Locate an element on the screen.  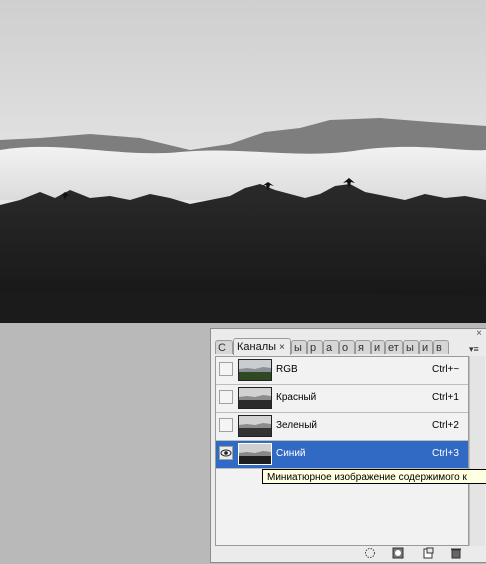
trash-icon is located at coordinates (456, 554).